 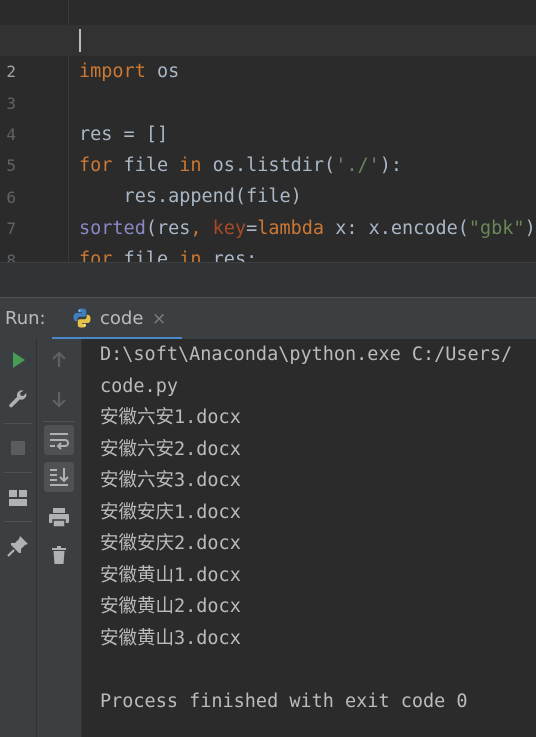 What do you see at coordinates (170, 417) in the screenshot?
I see `console-line: 安徽六安1.docx` at bounding box center [170, 417].